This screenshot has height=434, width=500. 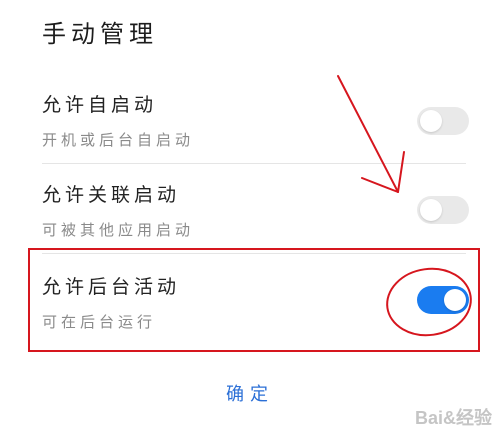 What do you see at coordinates (443, 210) in the screenshot?
I see `associated-start-toggle` at bounding box center [443, 210].